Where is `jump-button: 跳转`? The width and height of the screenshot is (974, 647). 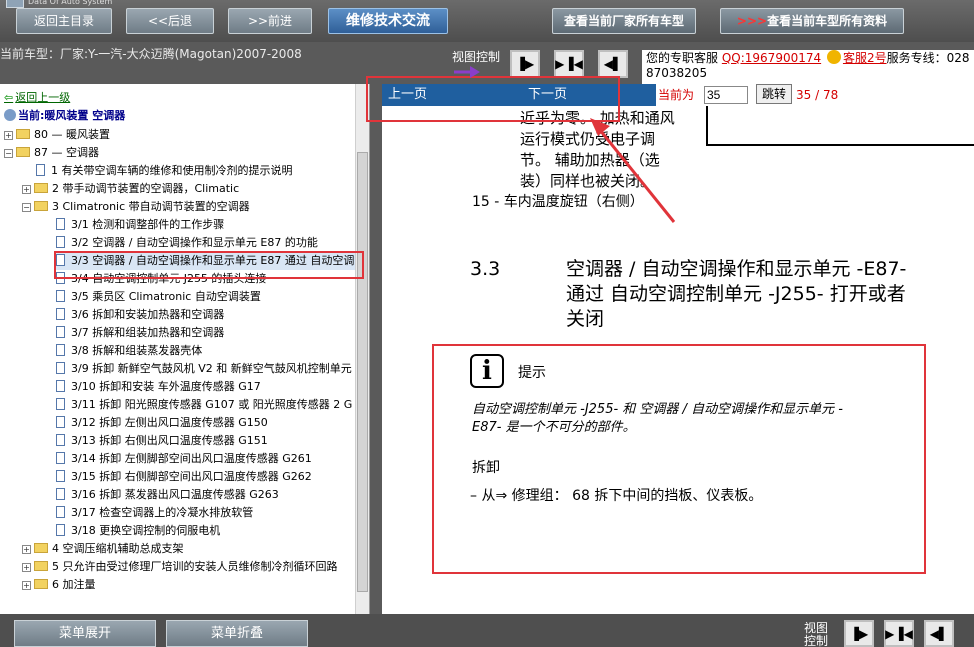 jump-button: 跳转 is located at coordinates (774, 94).